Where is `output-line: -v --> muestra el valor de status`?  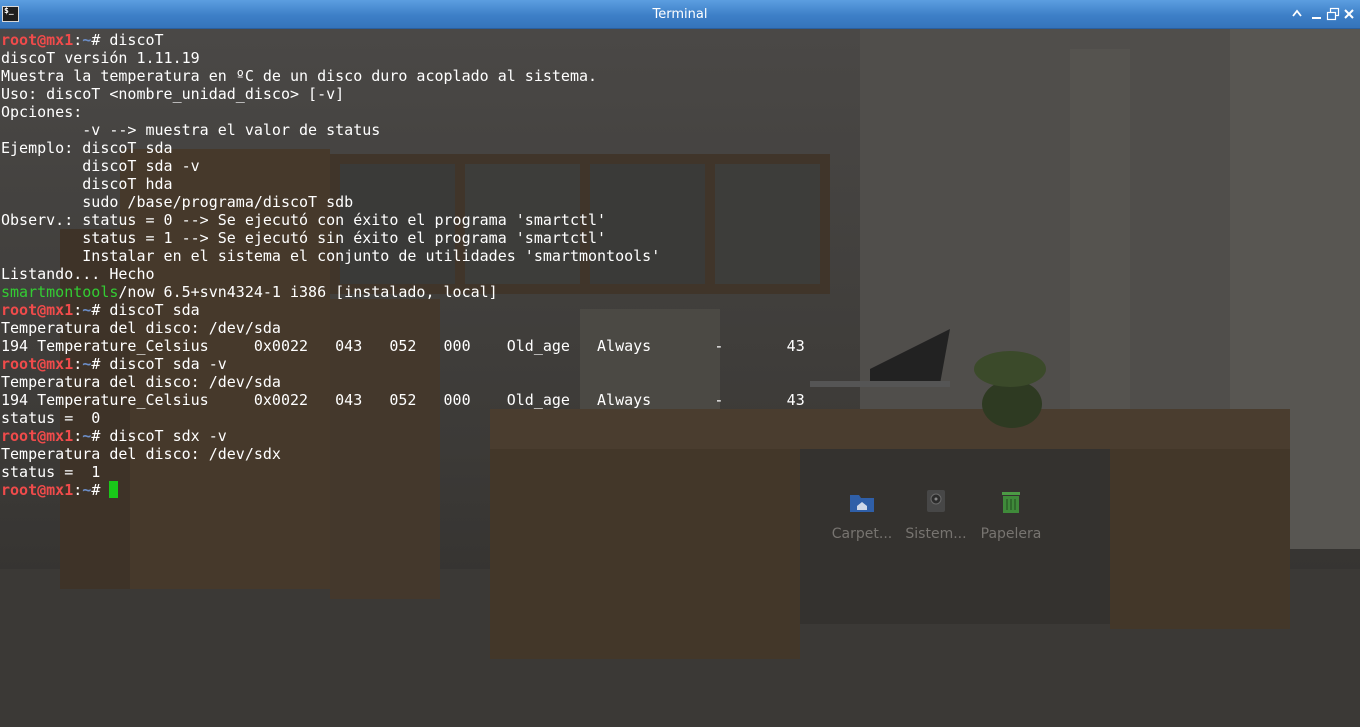 output-line: -v --> muestra el valor de status is located at coordinates (403, 130).